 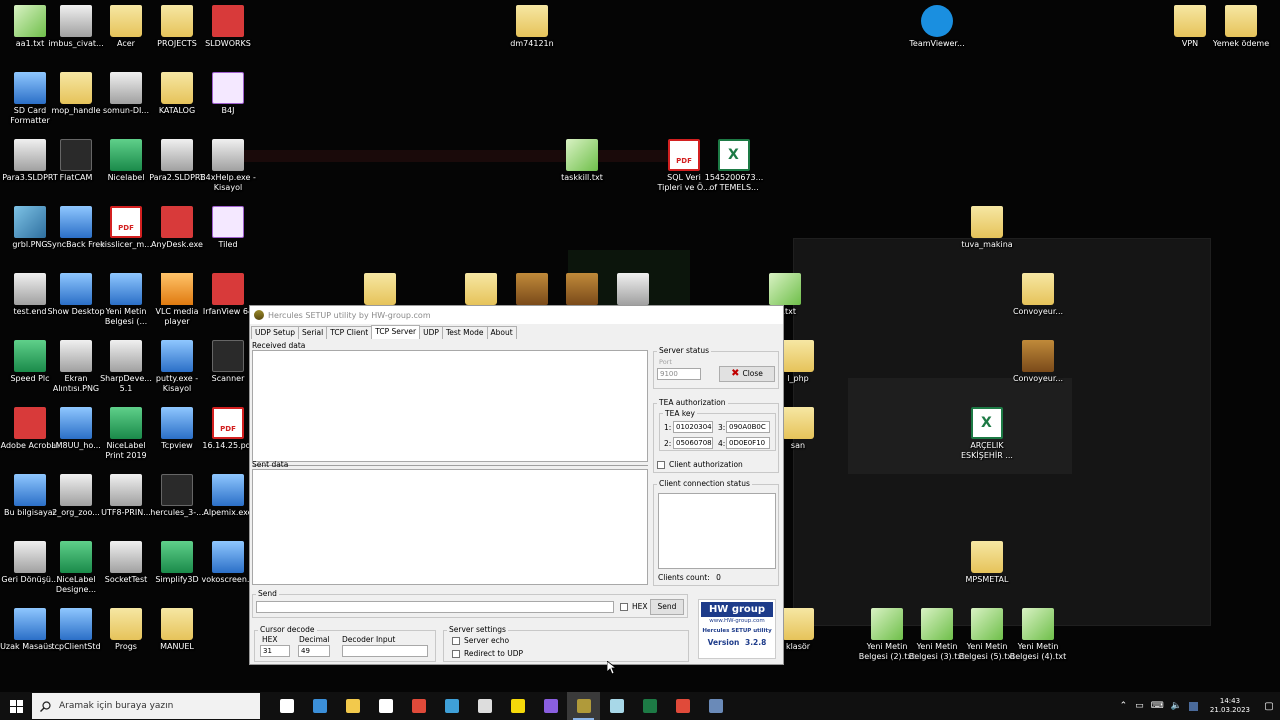 What do you see at coordinates (228, 43) in the screenshot?
I see `desktop-icon-label: SLDWORKS` at bounding box center [228, 43].